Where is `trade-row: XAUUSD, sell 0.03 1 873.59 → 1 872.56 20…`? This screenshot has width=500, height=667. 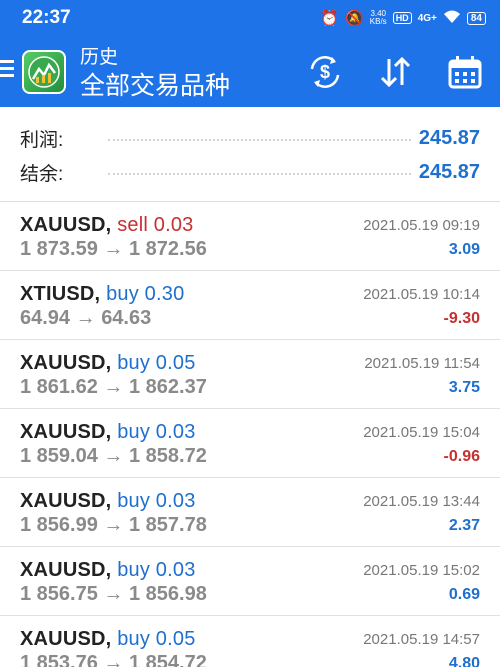
trade-row: XAUUSD, sell 0.03 1 873.59 → 1 872.56 20… is located at coordinates (250, 236).